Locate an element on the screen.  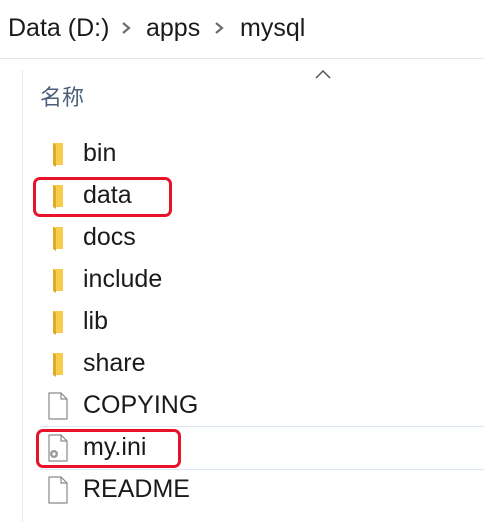
list-item-label: data is located at coordinates (107, 195).